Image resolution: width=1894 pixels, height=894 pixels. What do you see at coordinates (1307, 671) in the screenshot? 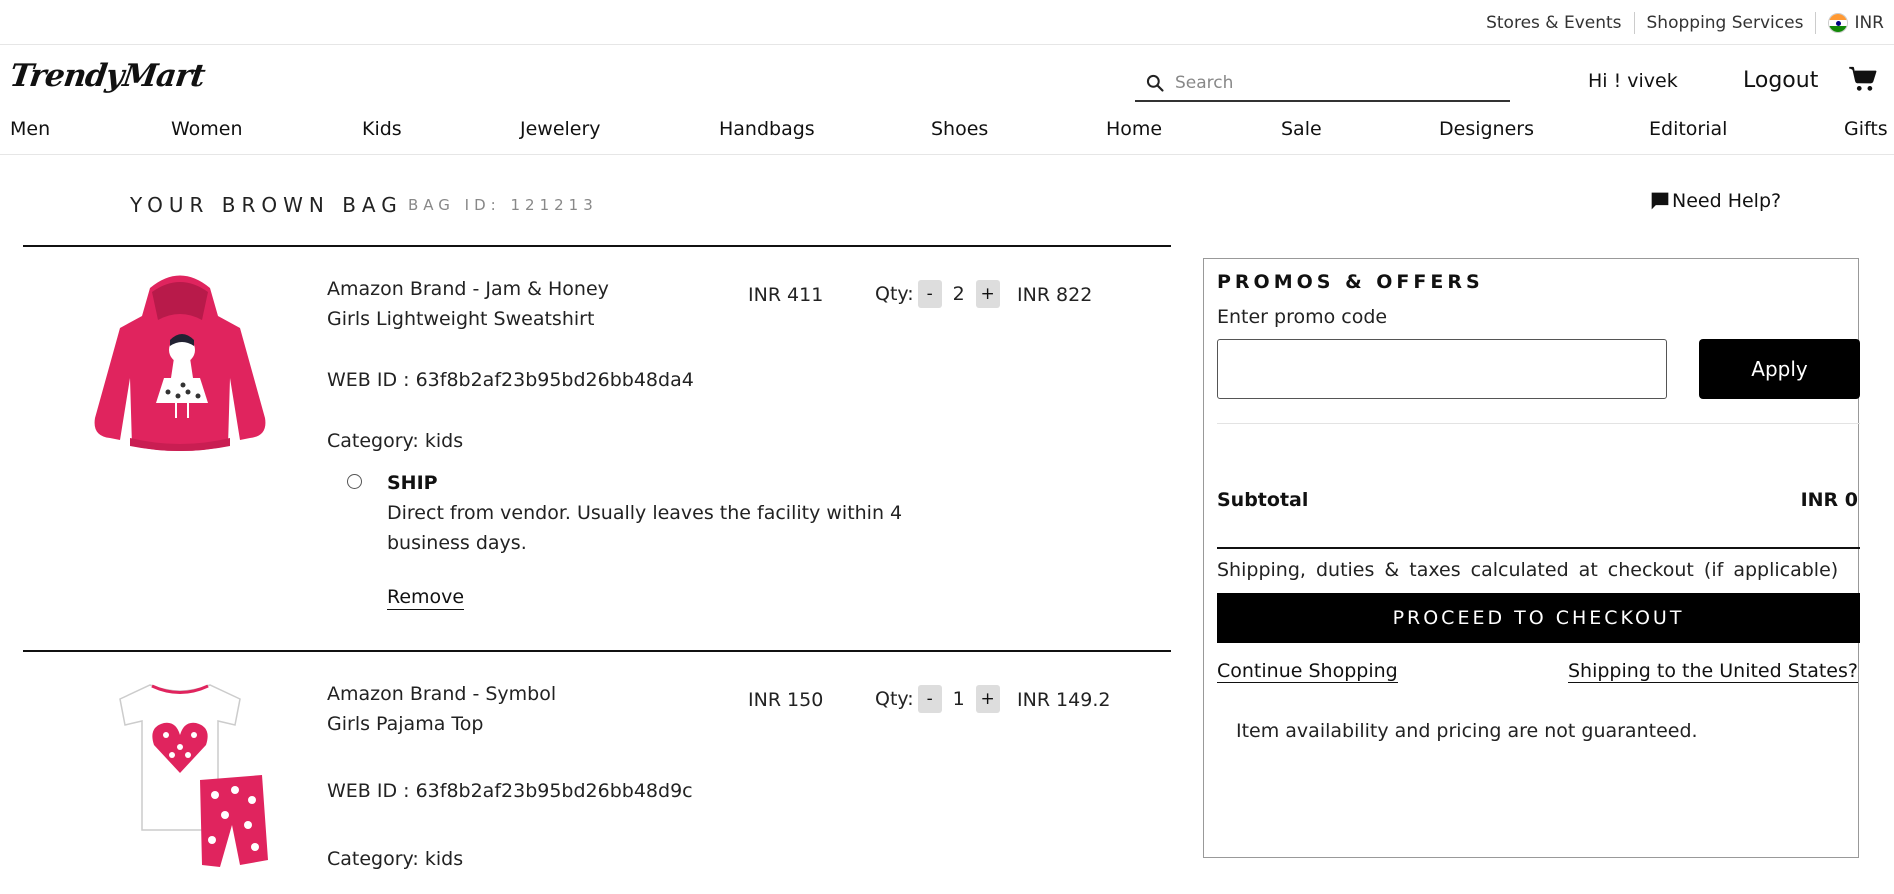
I see `continue-shopping-link: Continue Shopping` at bounding box center [1307, 671].